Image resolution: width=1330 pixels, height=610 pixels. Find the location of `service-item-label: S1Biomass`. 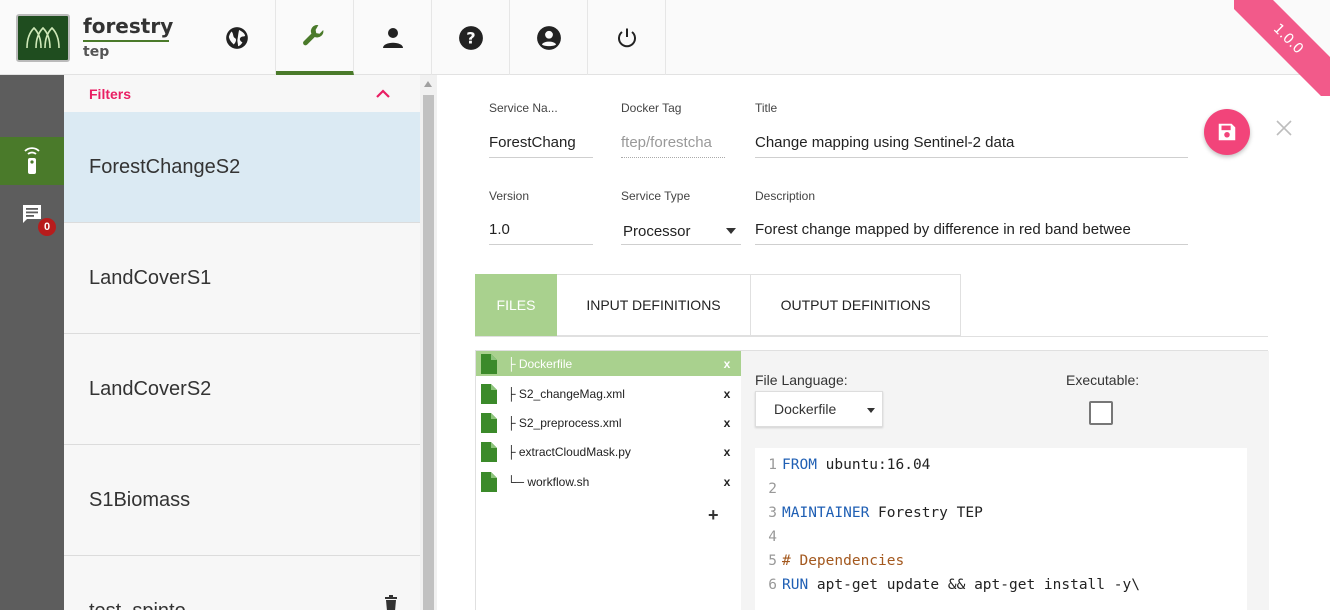

service-item-label: S1Biomass is located at coordinates (140, 499).